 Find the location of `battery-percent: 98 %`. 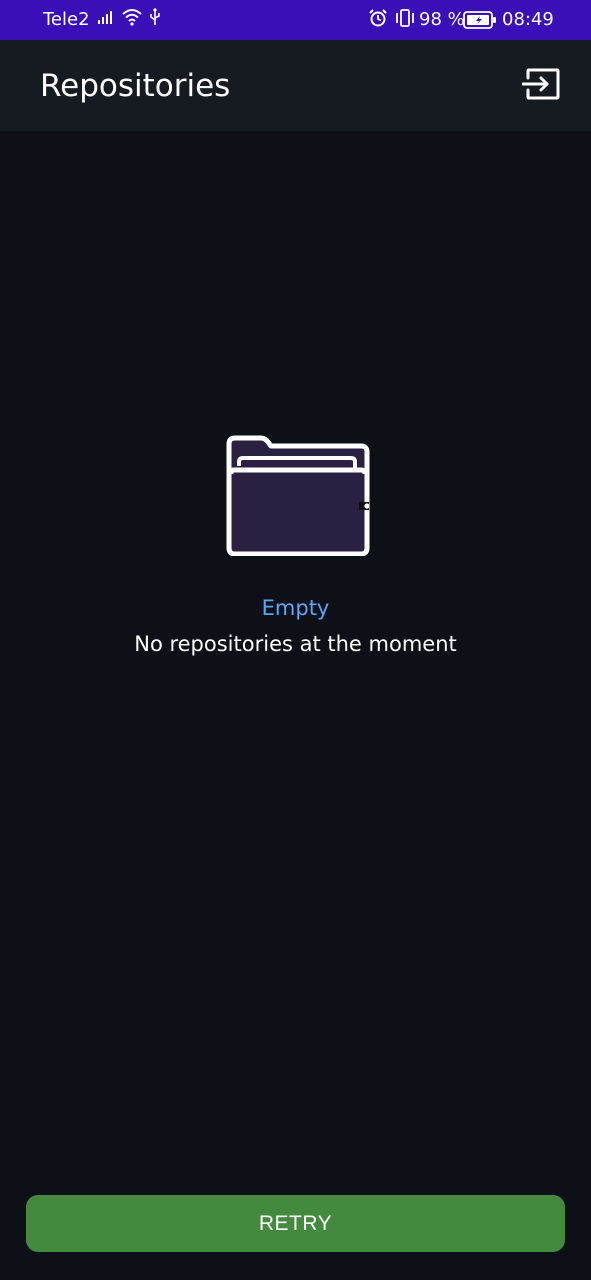

battery-percent: 98 % is located at coordinates (442, 19).